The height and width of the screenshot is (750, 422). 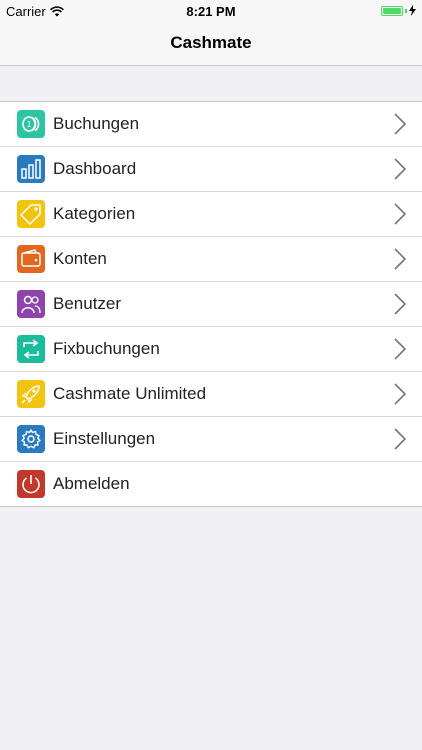 I want to click on page-title: Cashmate, so click(x=211, y=42).